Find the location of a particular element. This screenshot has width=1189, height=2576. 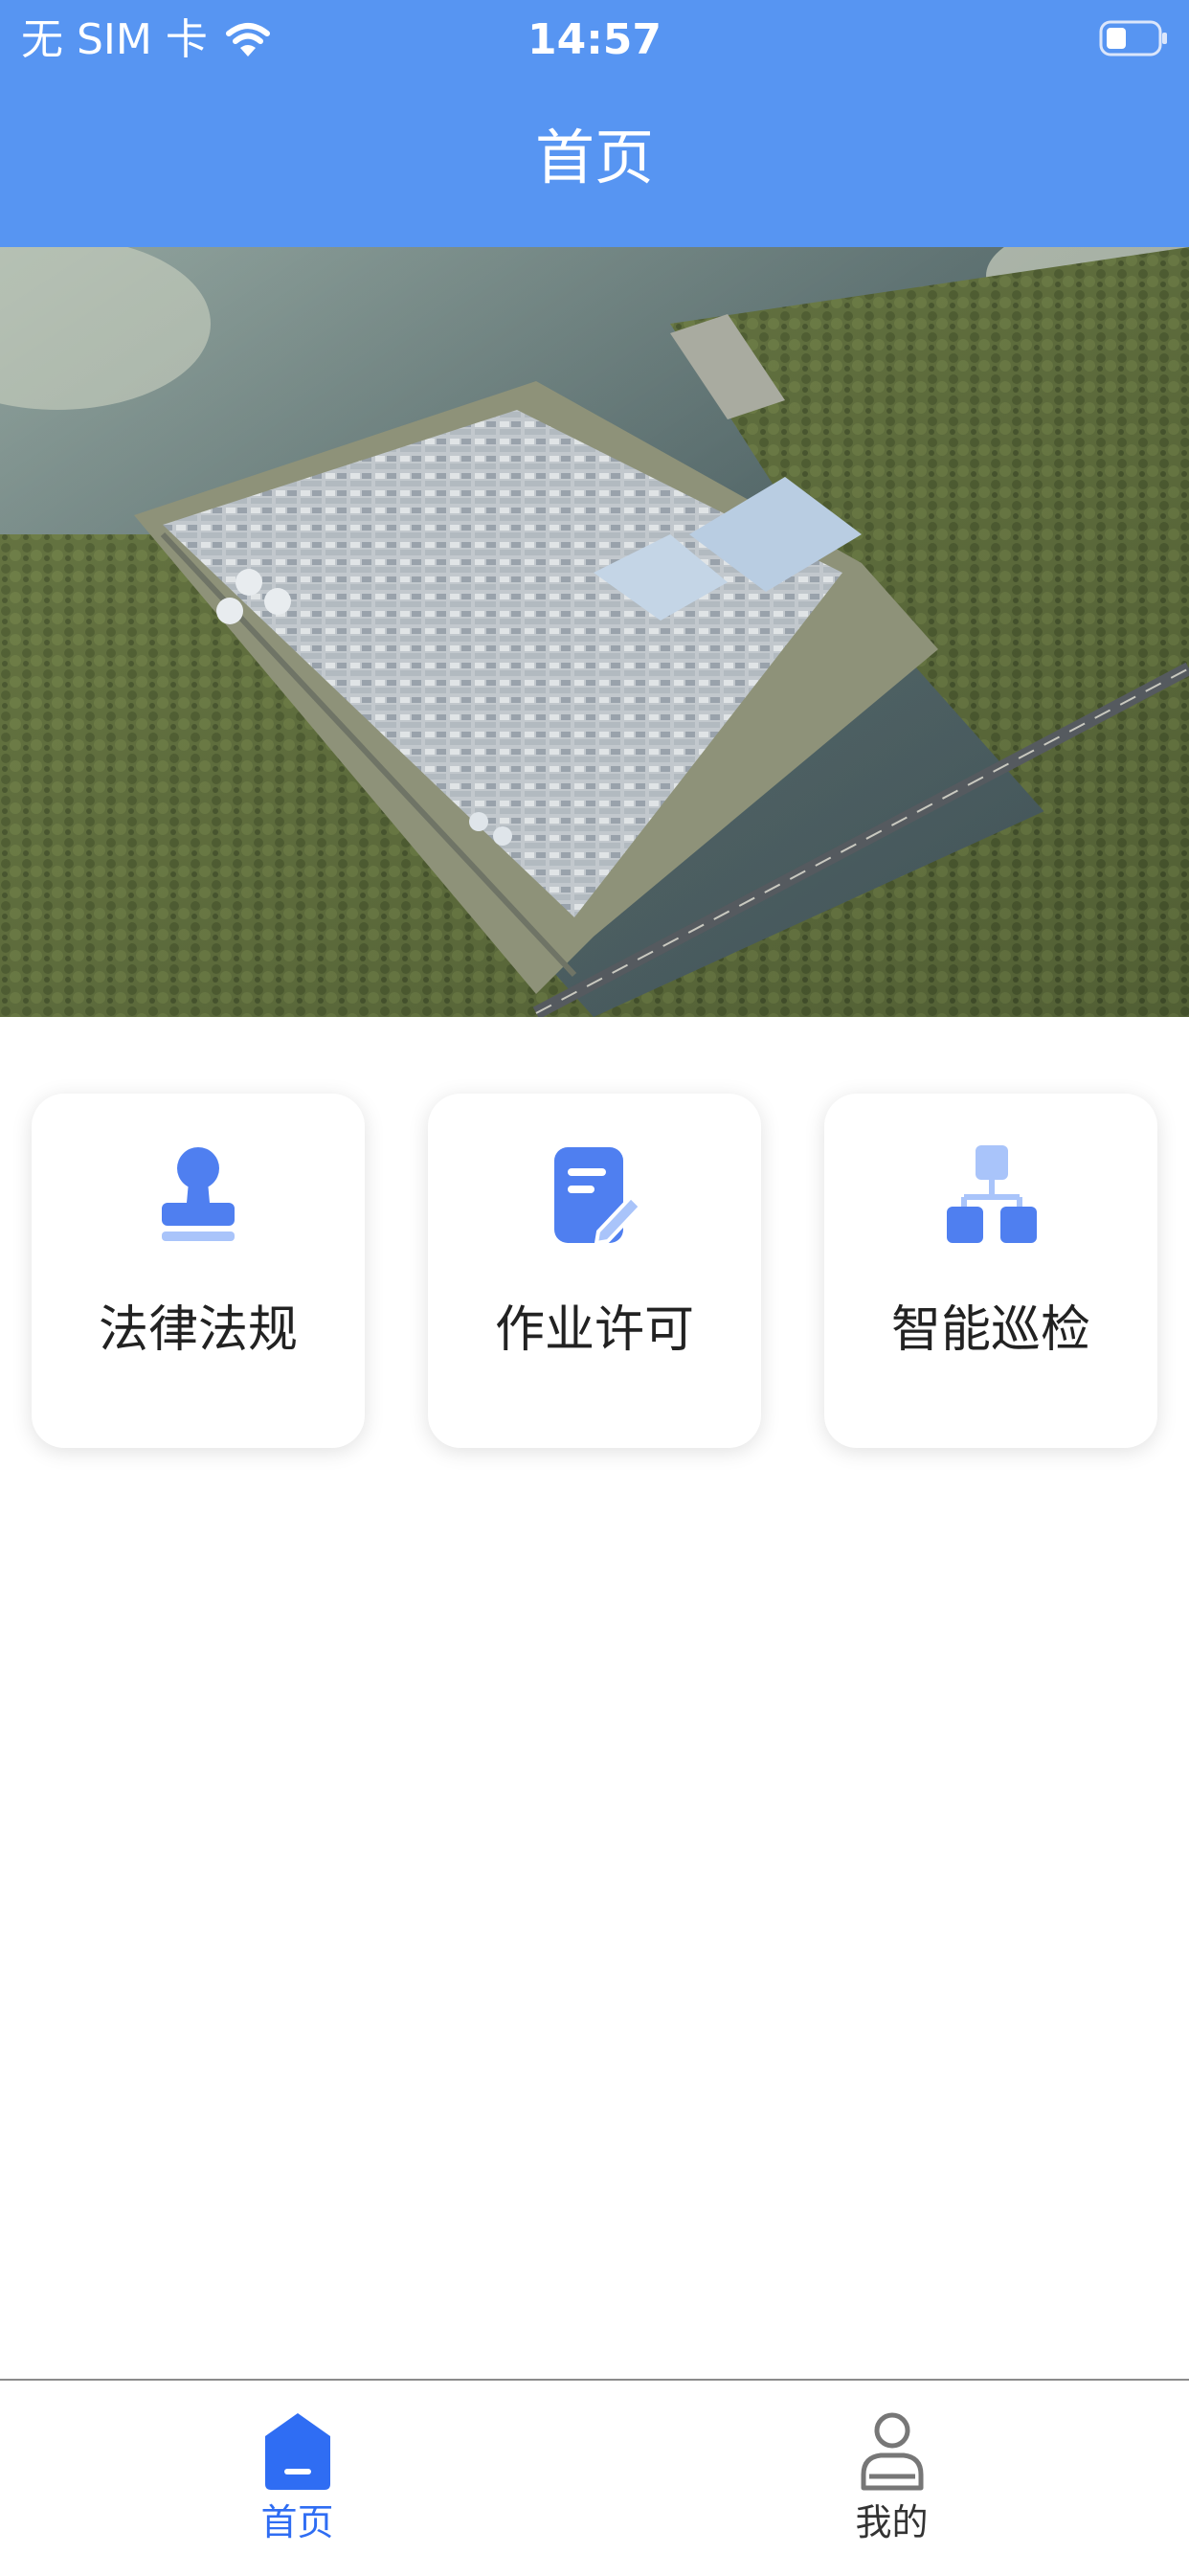

tab-home: 首页 is located at coordinates (297, 2478).